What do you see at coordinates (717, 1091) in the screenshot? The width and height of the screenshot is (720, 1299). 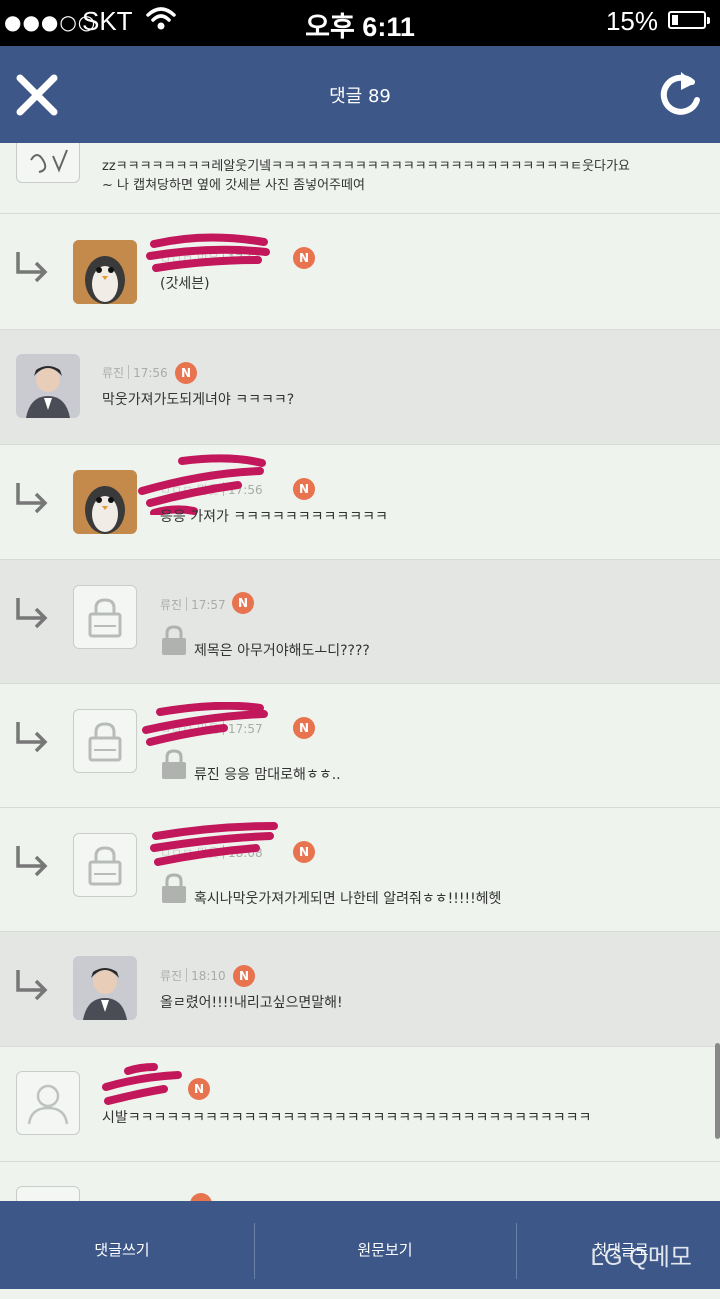 I see `scrollbar` at bounding box center [717, 1091].